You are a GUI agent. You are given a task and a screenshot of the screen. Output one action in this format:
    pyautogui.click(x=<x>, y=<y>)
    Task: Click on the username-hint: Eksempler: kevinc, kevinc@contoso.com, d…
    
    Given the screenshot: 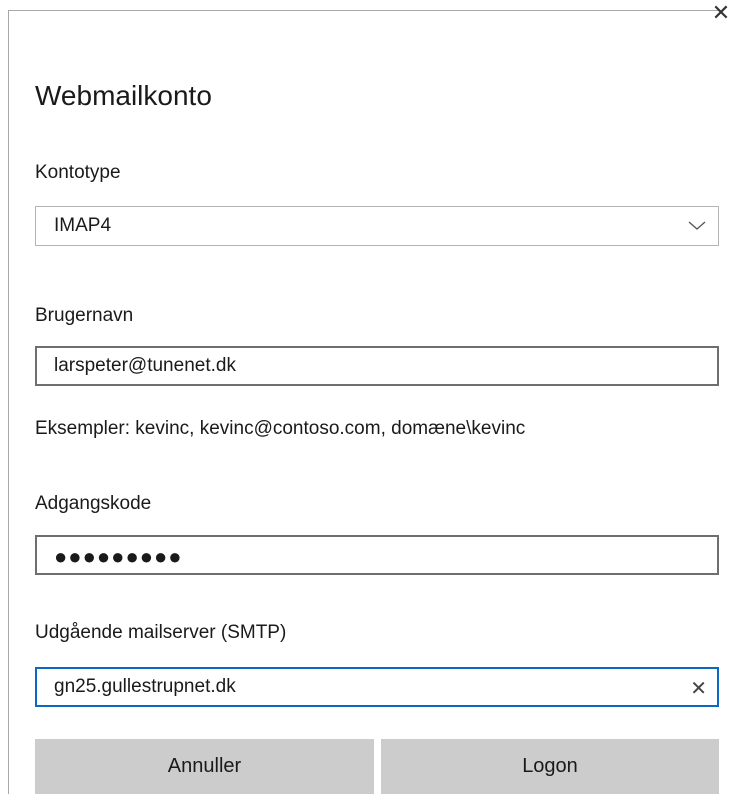 What is the action you would take?
    pyautogui.click(x=280, y=428)
    